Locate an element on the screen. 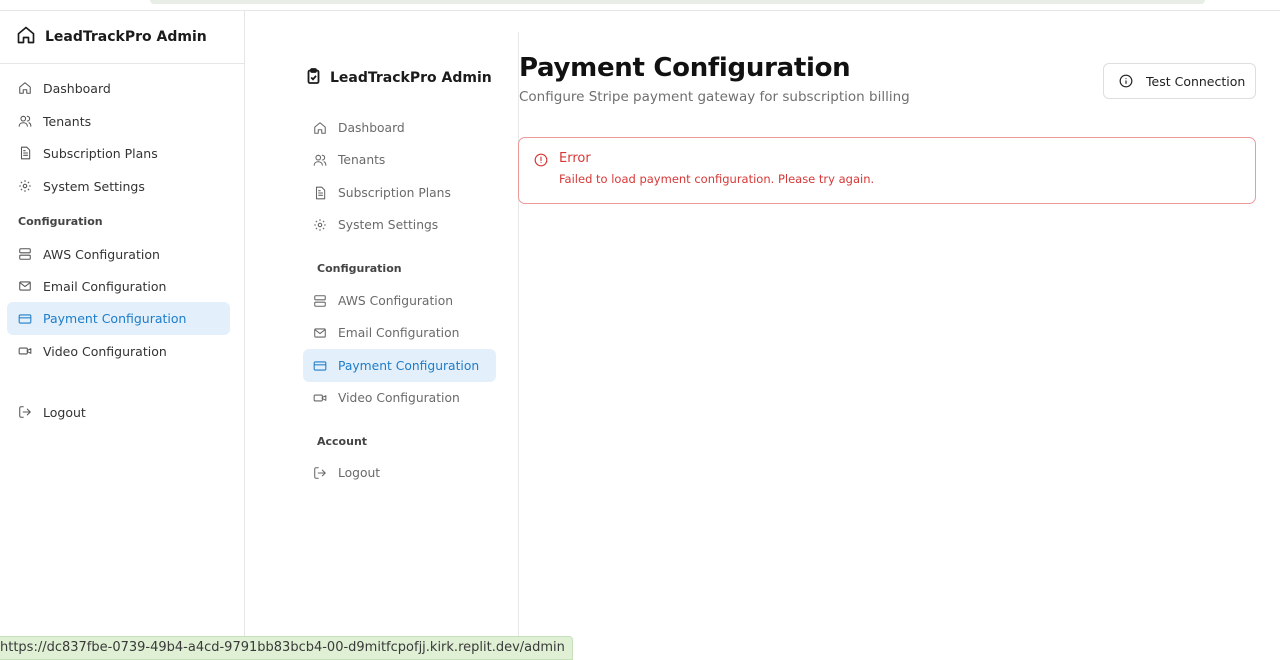 Image resolution: width=1280 pixels, height=660 pixels. page-title: Payment Configuration is located at coordinates (685, 68).